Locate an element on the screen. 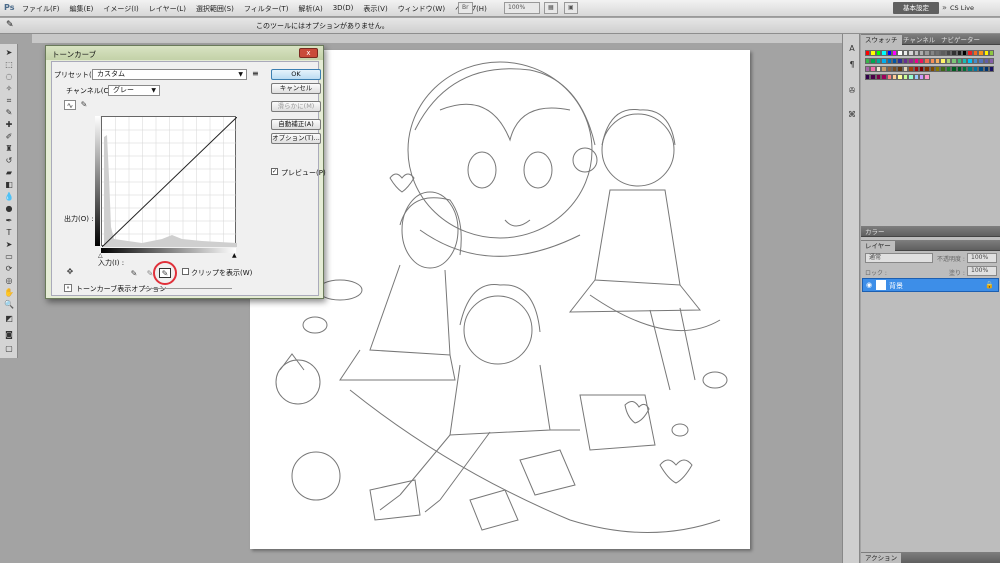 The image size is (1000, 563). bridge-icon: Br is located at coordinates (465, 8).